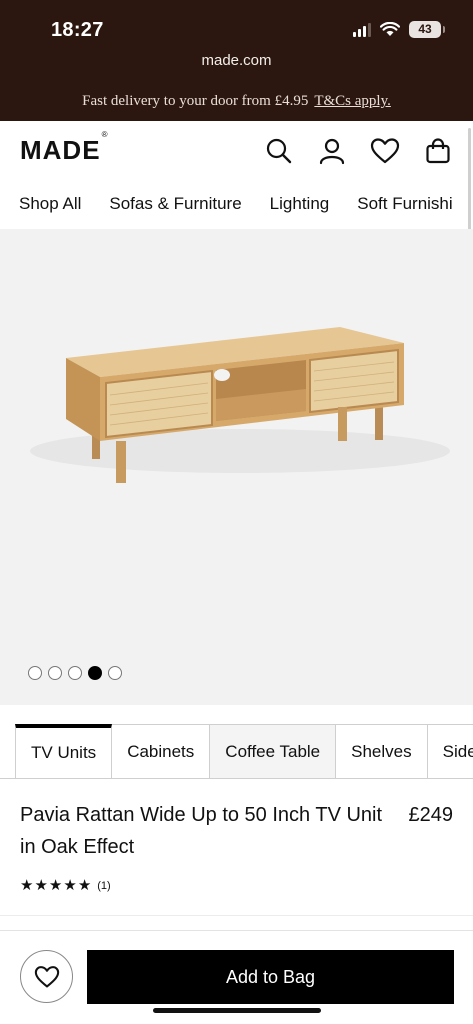 This screenshot has width=473, height=1024. I want to click on nav-item-soft-furnishings: Soft Furnishi, so click(404, 204).